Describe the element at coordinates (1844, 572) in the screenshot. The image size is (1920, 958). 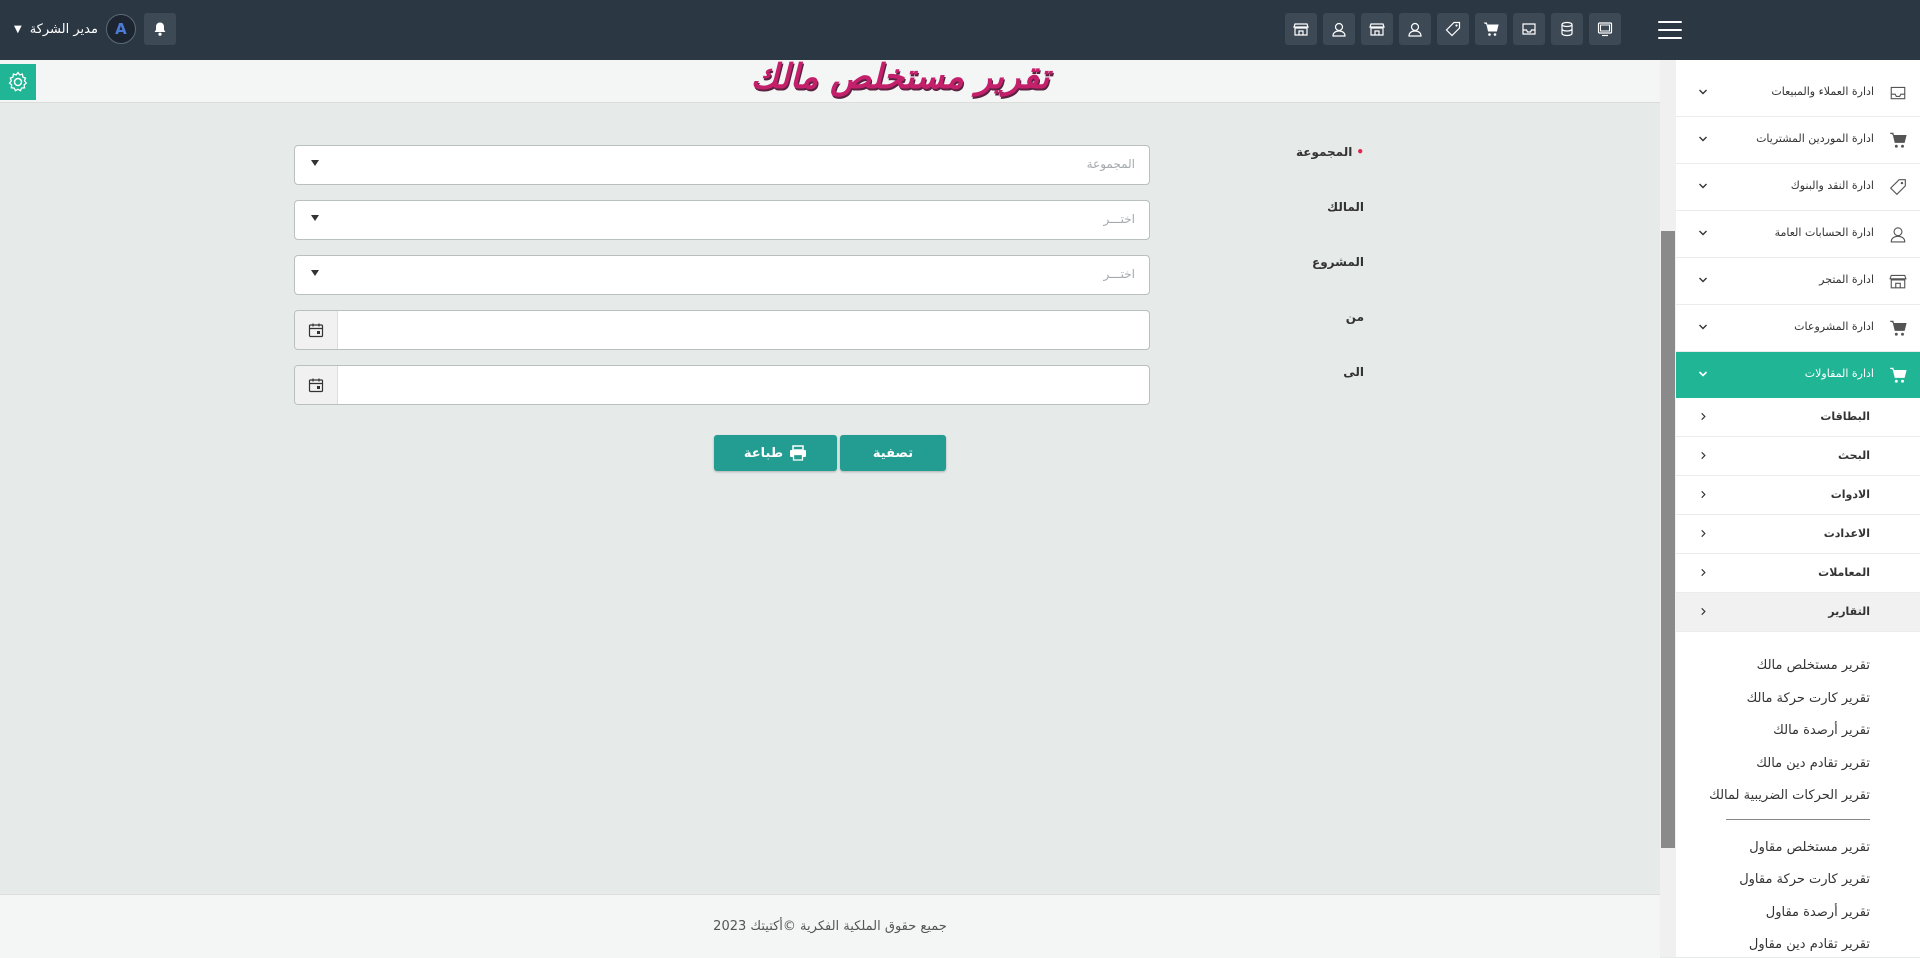
I see `sidebar-sub-label: المعاملات` at that location.